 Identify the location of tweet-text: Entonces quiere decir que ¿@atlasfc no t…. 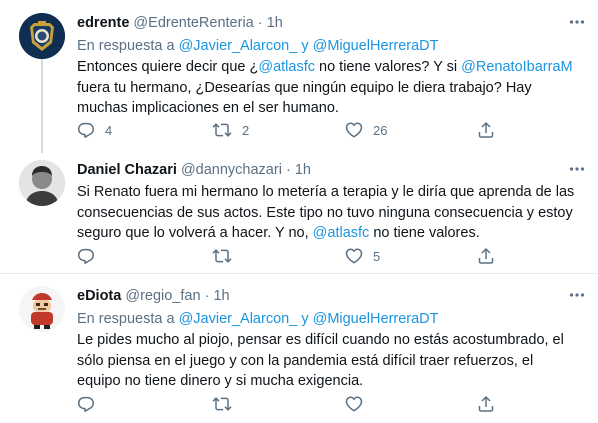
(331, 88).